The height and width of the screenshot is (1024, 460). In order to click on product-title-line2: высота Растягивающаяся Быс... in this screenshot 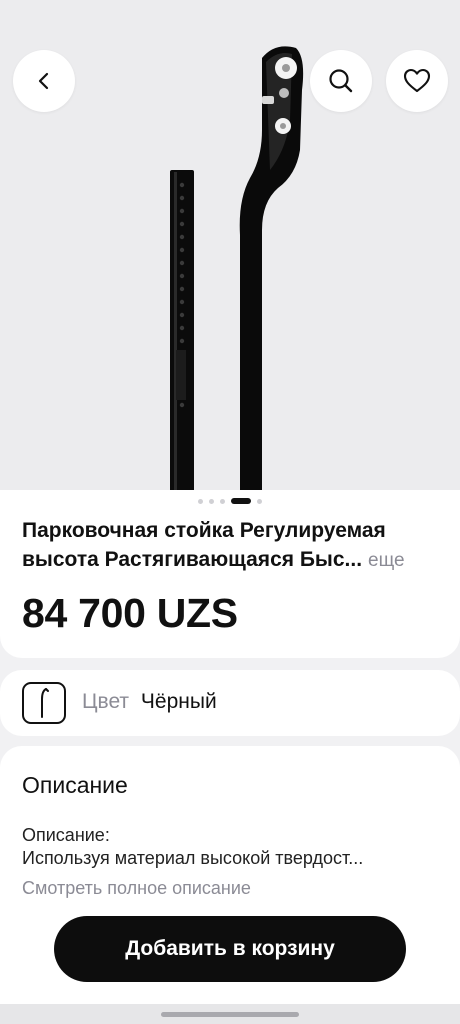, I will do `click(192, 559)`.